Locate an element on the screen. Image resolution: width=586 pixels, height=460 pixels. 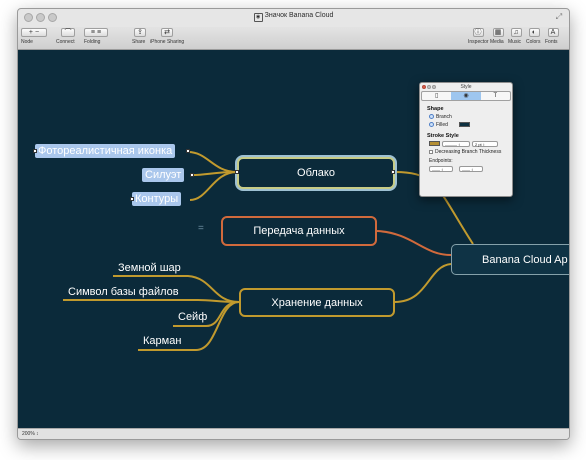
branch-radio is located at coordinates (431, 116).